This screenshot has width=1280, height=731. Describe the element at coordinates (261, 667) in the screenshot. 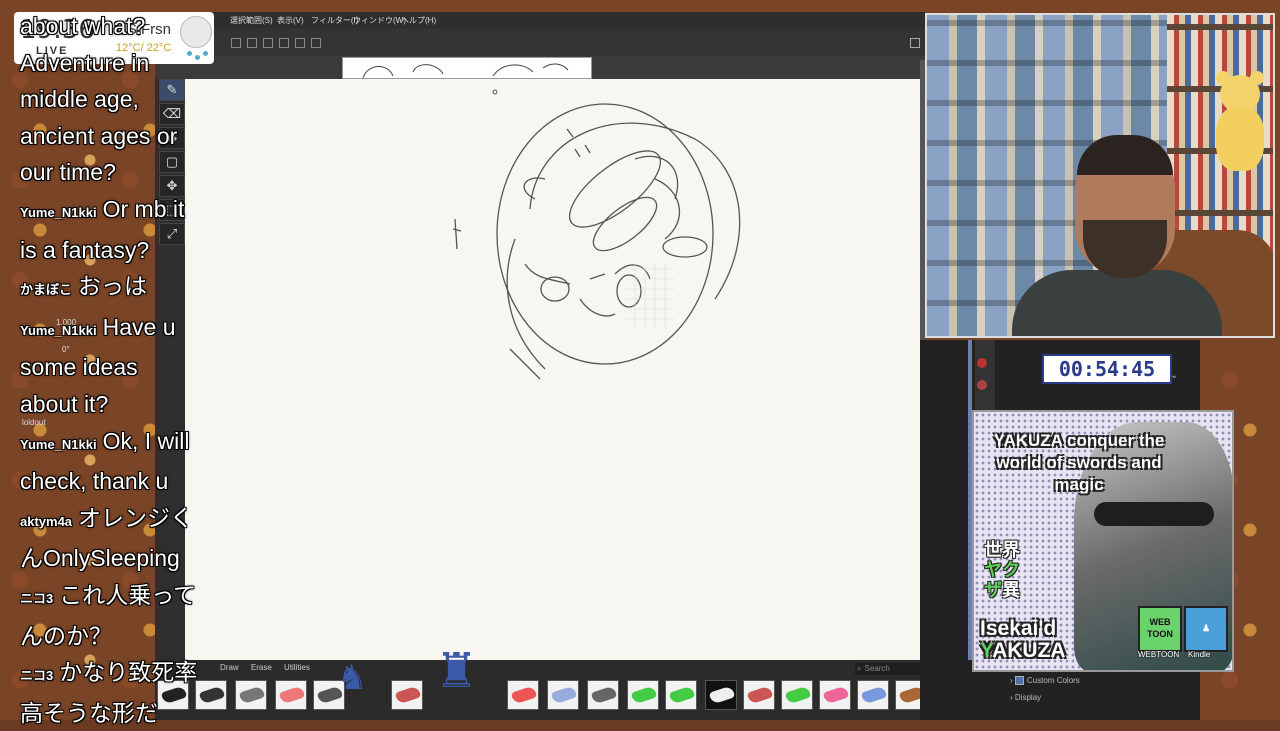

I see `tab-erase: Erase` at that location.